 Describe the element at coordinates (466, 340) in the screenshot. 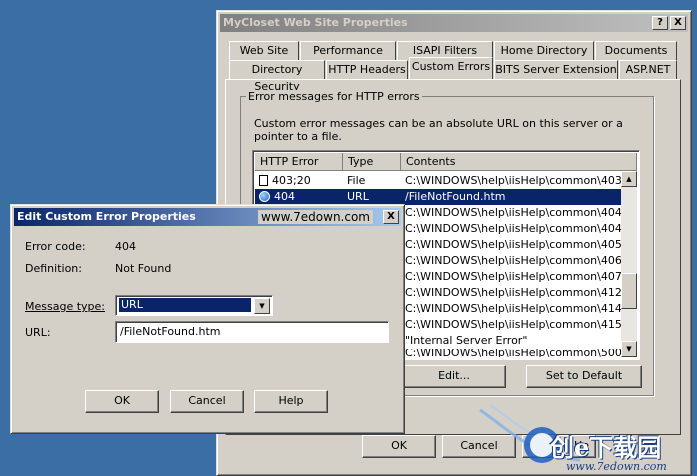

I see `contents-cell: "Internal Server Error"` at that location.